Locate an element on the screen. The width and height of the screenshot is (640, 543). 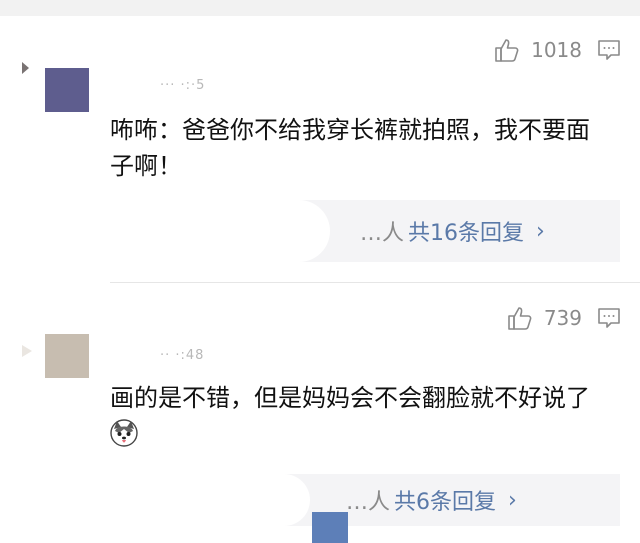
like-button: 1018 is located at coordinates (537, 50).